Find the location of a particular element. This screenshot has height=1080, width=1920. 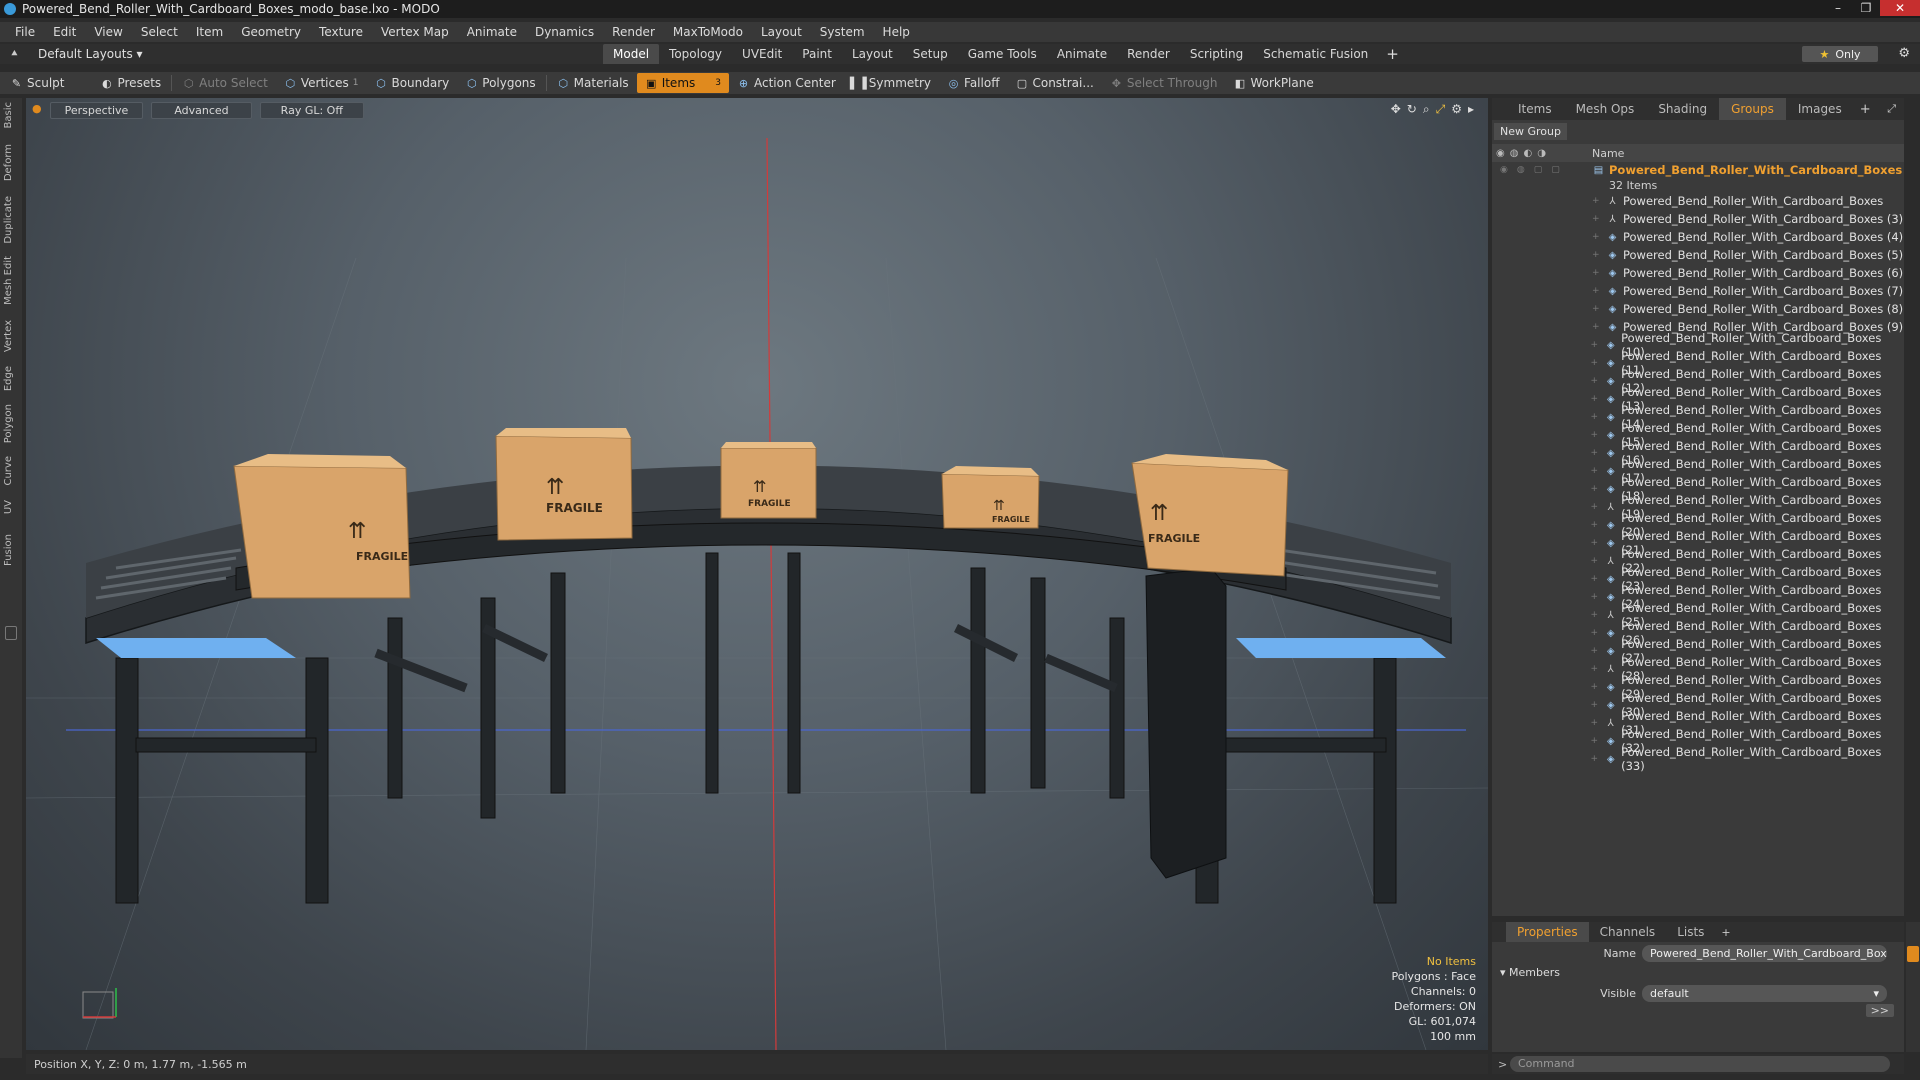

tab-lists: Lists is located at coordinates (1690, 932).